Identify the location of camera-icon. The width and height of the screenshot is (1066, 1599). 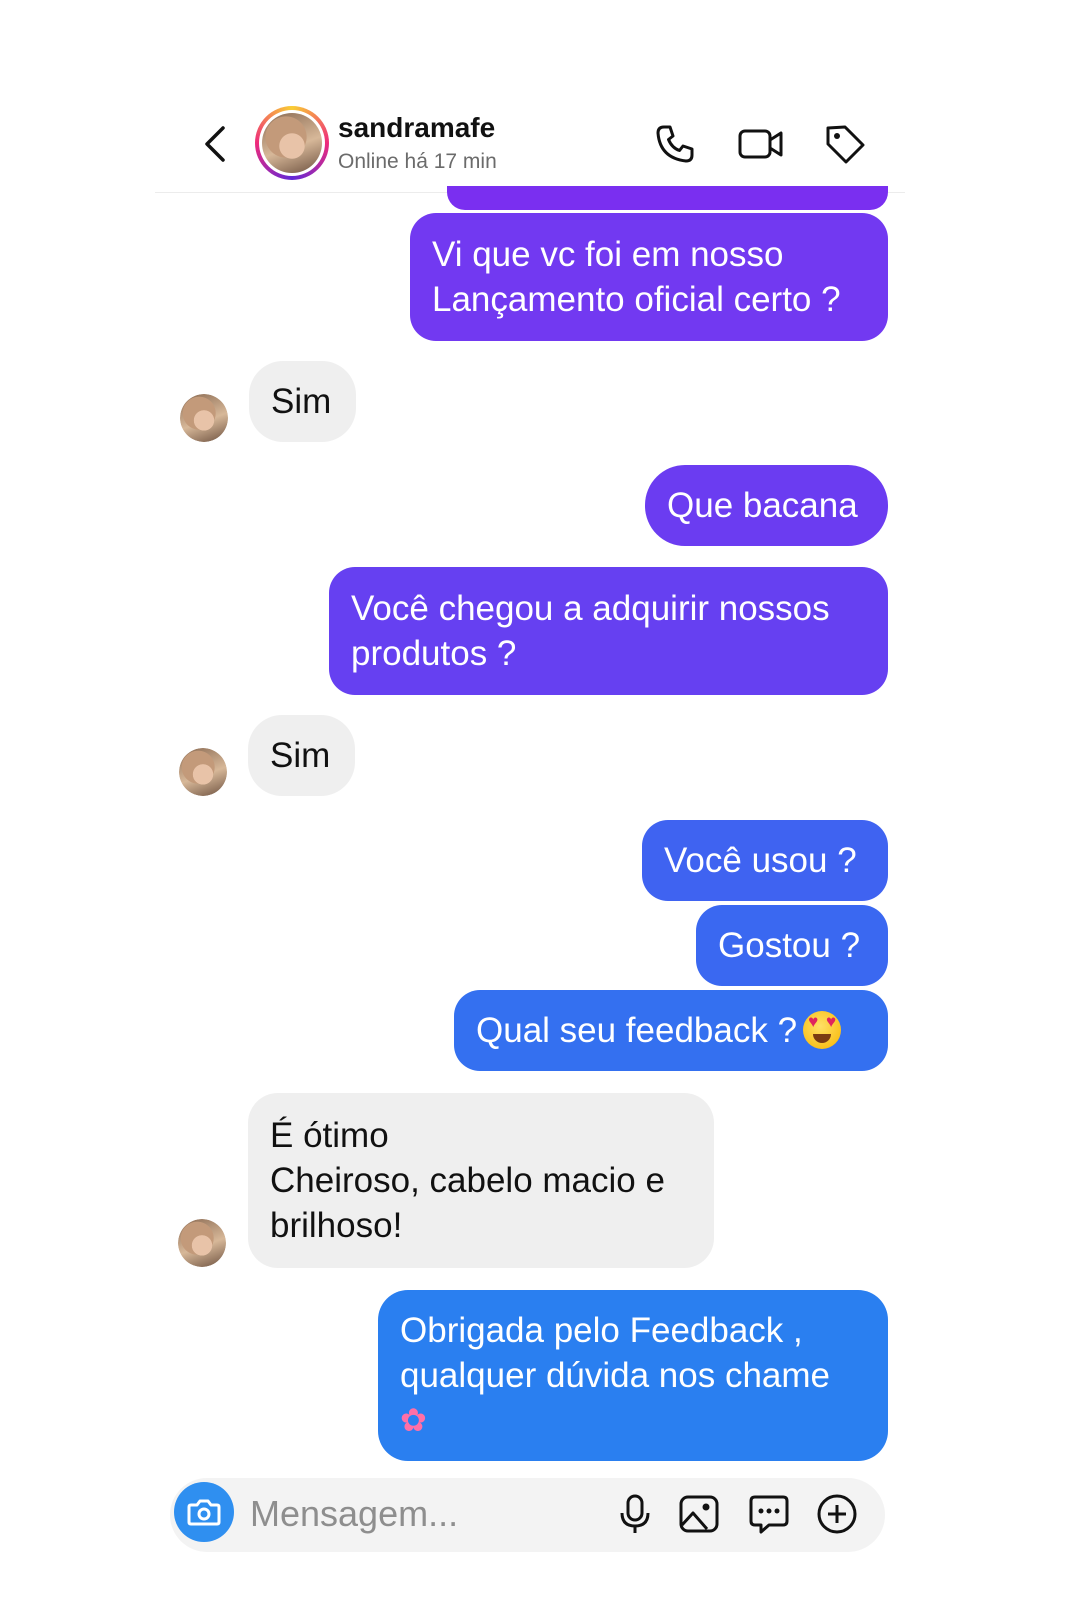
(204, 1512).